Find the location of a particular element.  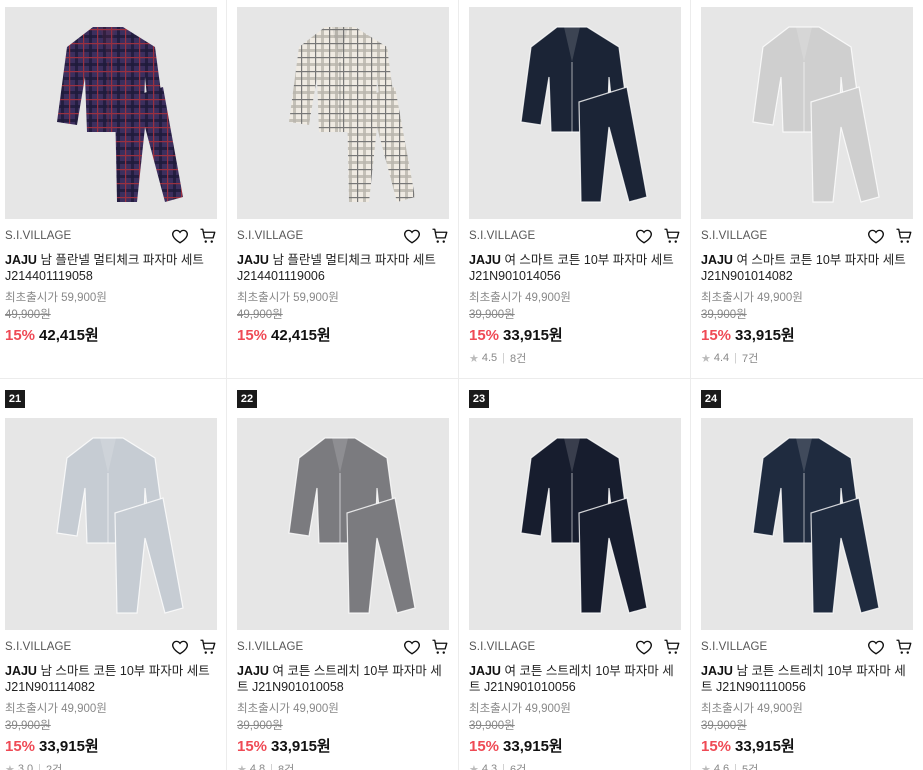

product-title: JAJU 여 코튼 스트레치 10부 파자마 세트 J21N901010056 is located at coordinates (571, 679).